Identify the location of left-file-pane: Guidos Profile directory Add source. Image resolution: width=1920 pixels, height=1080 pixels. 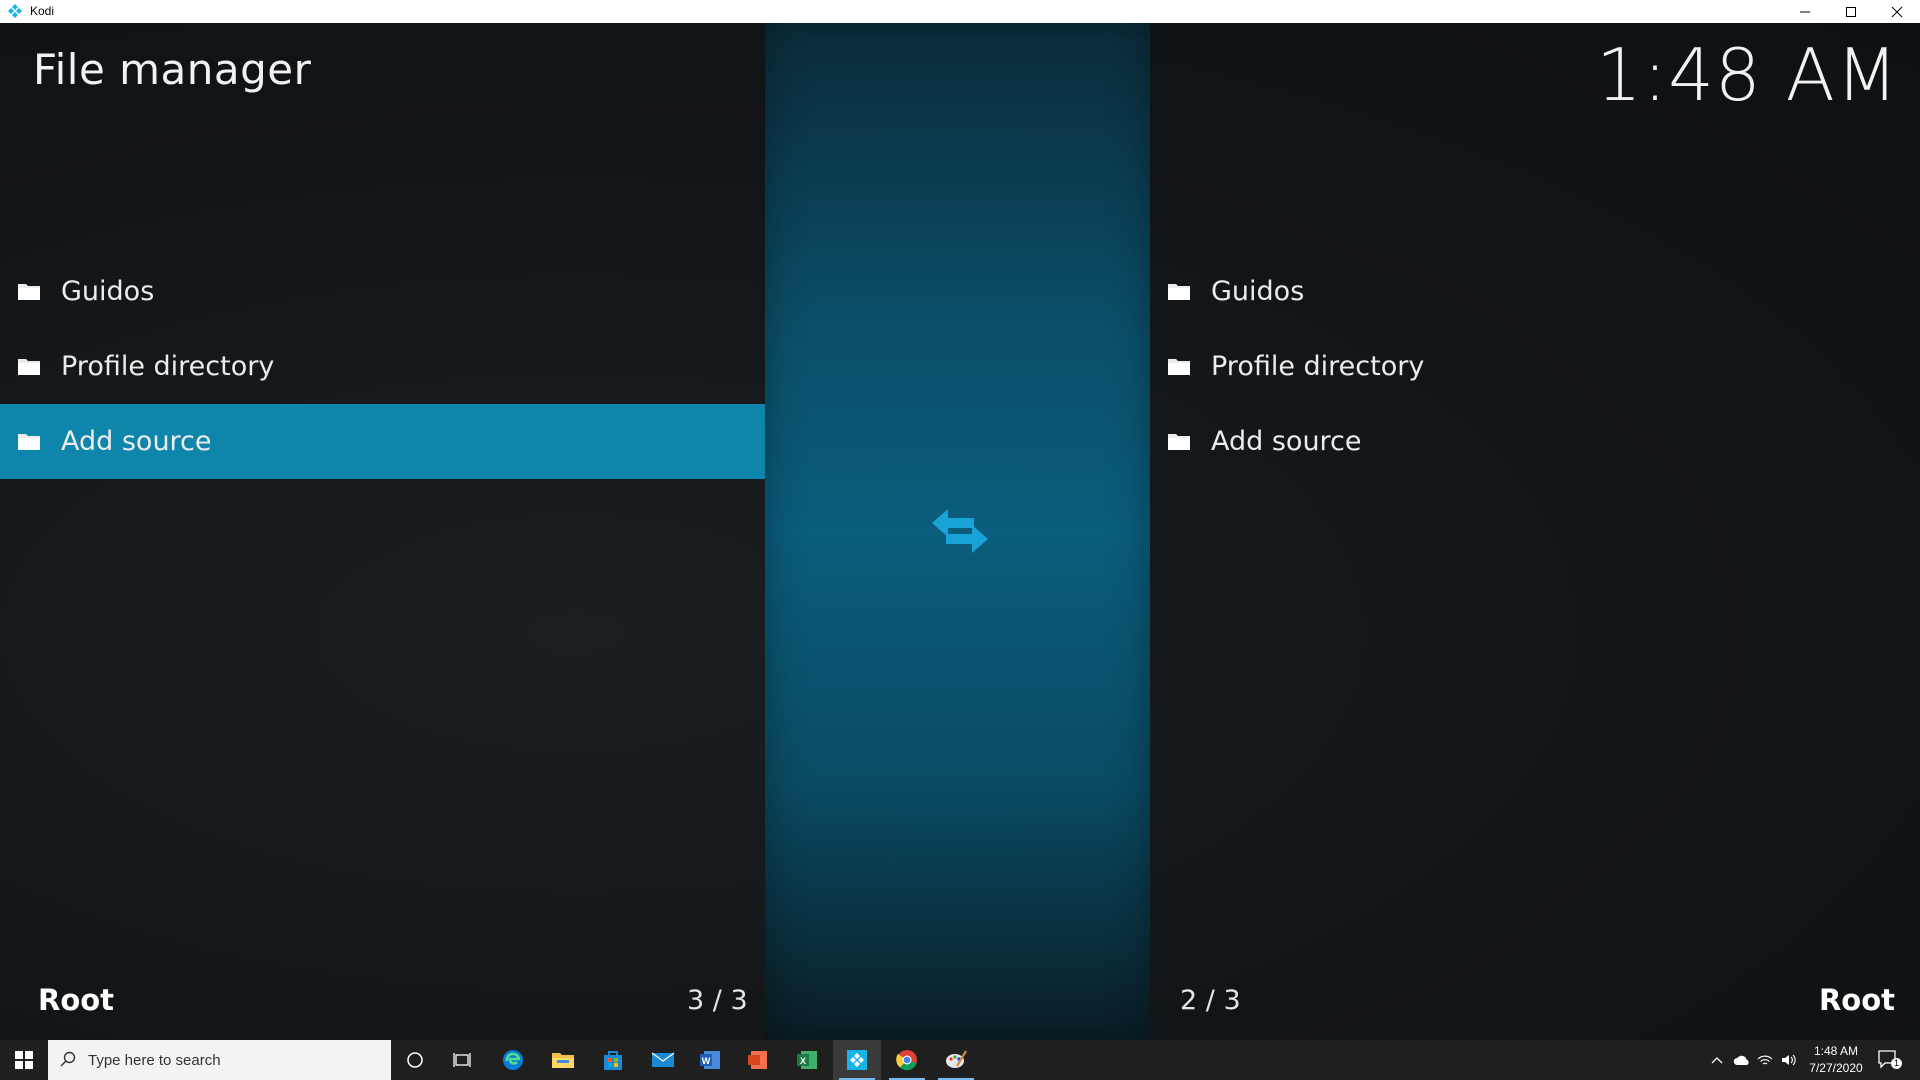
(382, 366).